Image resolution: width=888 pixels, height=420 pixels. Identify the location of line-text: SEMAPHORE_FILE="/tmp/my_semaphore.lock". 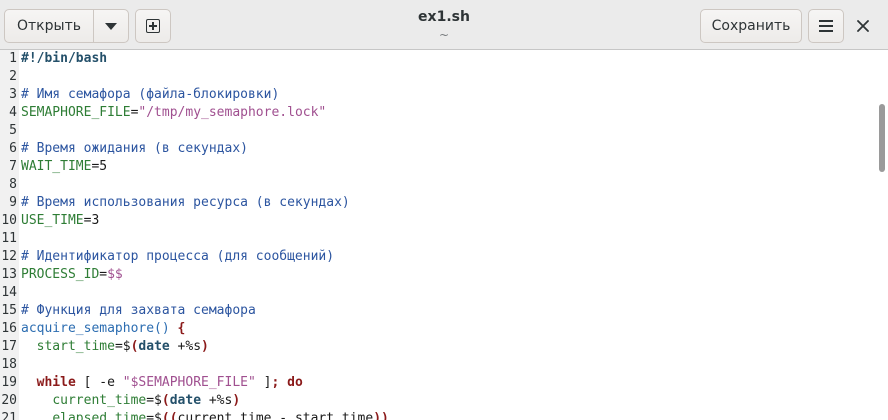
(173, 113).